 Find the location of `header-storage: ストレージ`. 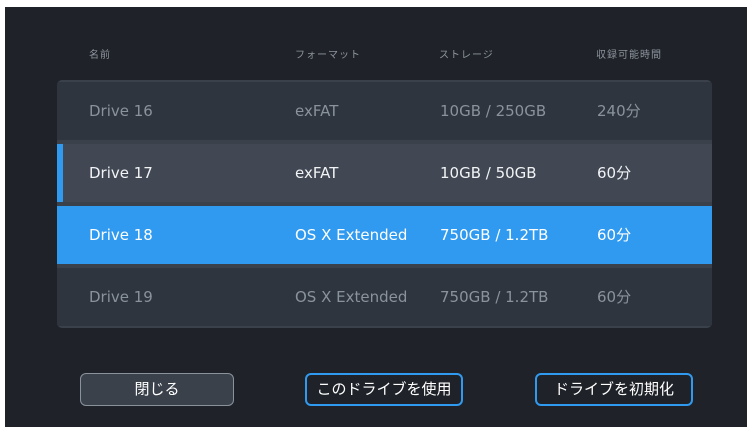

header-storage: ストレージ is located at coordinates (466, 55).